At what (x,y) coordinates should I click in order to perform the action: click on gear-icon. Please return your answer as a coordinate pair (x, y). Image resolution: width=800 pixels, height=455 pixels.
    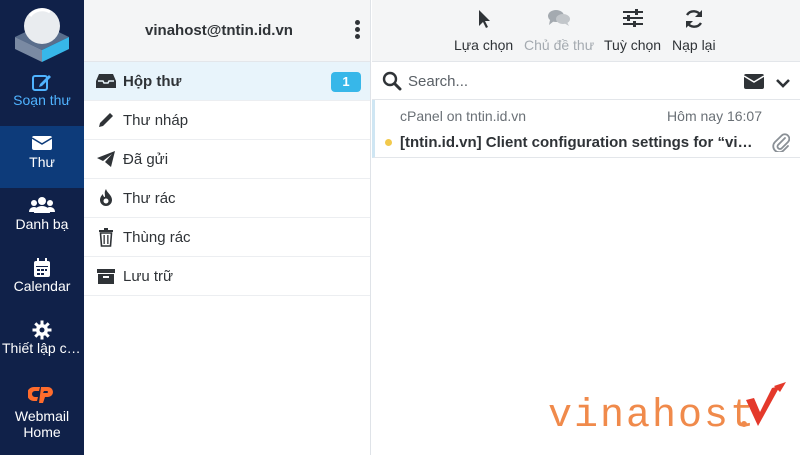
    Looking at the image, I should click on (42, 326).